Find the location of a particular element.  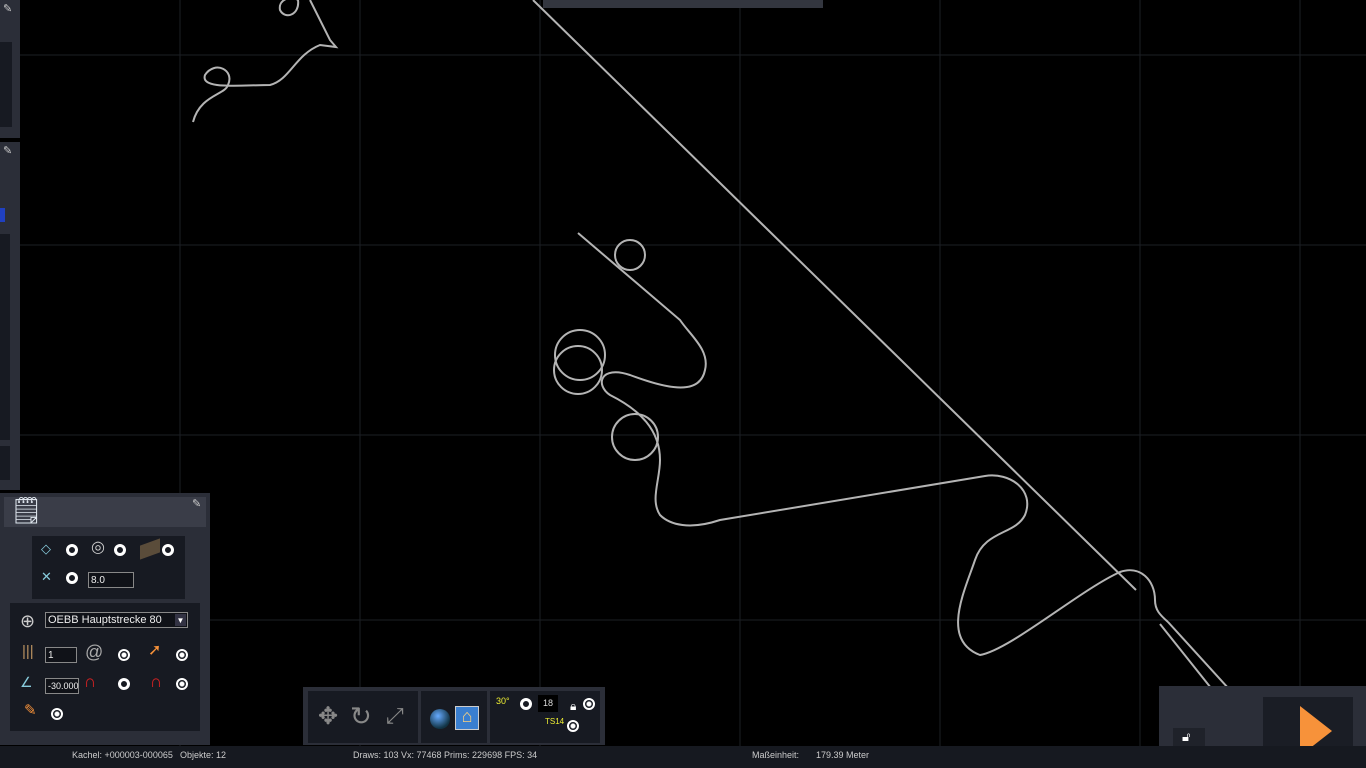

width-input: 8.0 is located at coordinates (111, 580).